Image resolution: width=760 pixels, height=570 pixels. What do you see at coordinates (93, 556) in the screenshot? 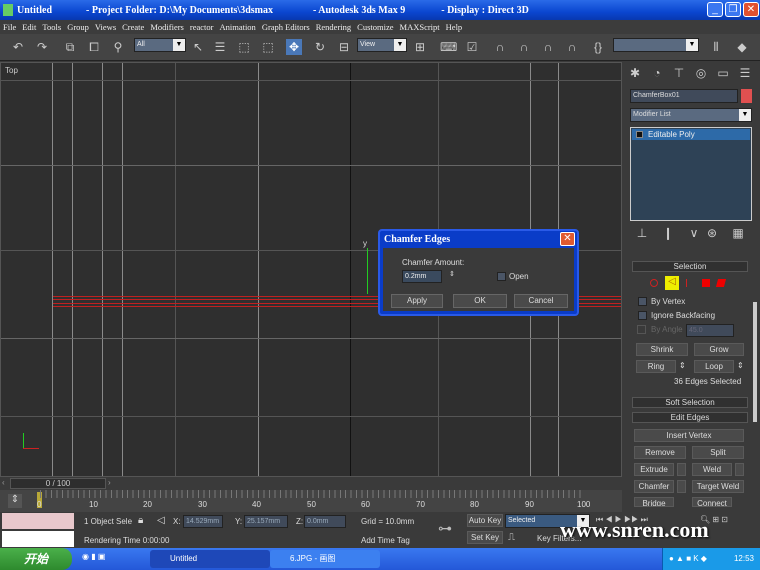
I see `quick-launch-icons: ◉ ▮ ▣` at bounding box center [93, 556].